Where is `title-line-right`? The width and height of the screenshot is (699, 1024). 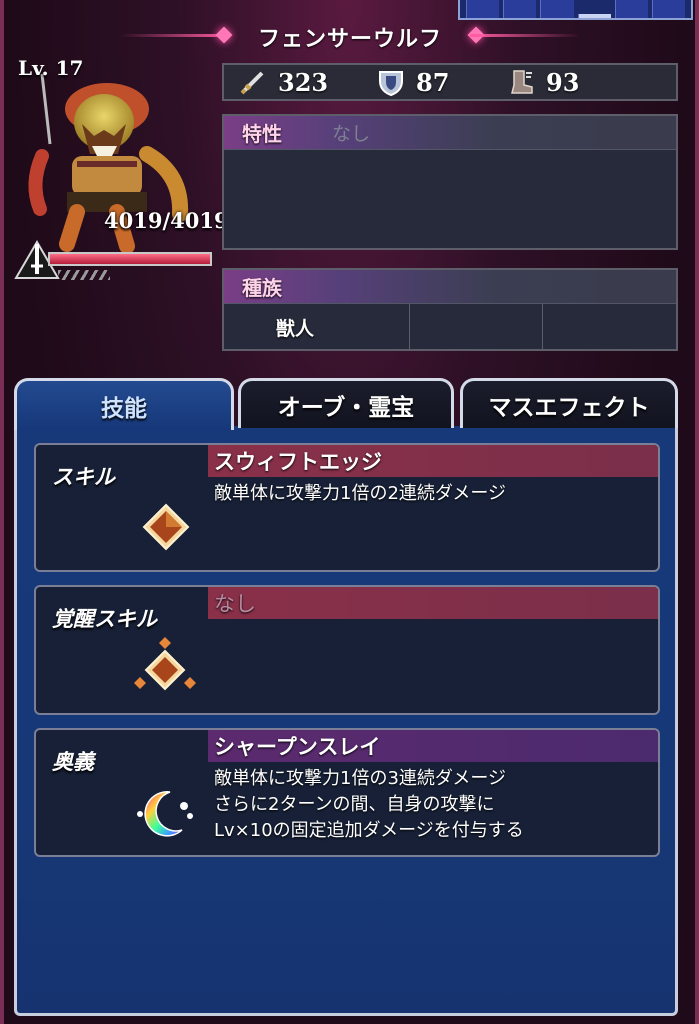
title-line-right is located at coordinates (525, 35).